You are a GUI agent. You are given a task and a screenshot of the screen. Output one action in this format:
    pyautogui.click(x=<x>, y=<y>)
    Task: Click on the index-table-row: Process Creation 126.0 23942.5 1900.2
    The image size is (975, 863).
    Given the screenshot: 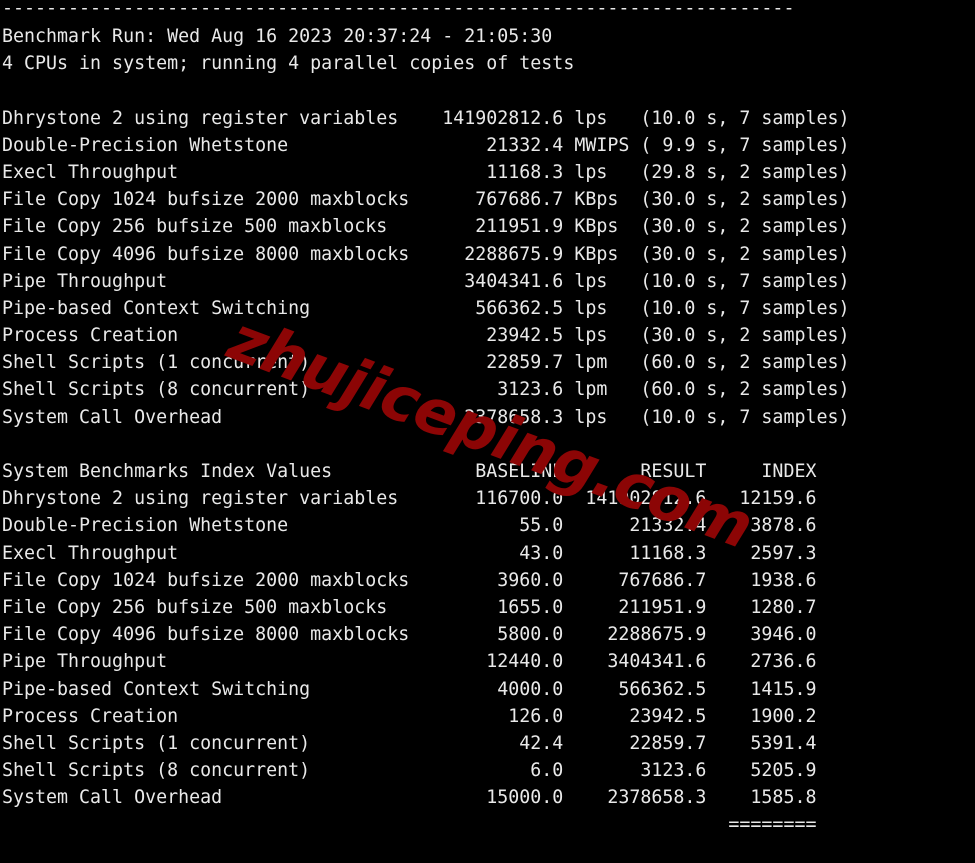 What is the action you would take?
    pyautogui.click(x=409, y=716)
    